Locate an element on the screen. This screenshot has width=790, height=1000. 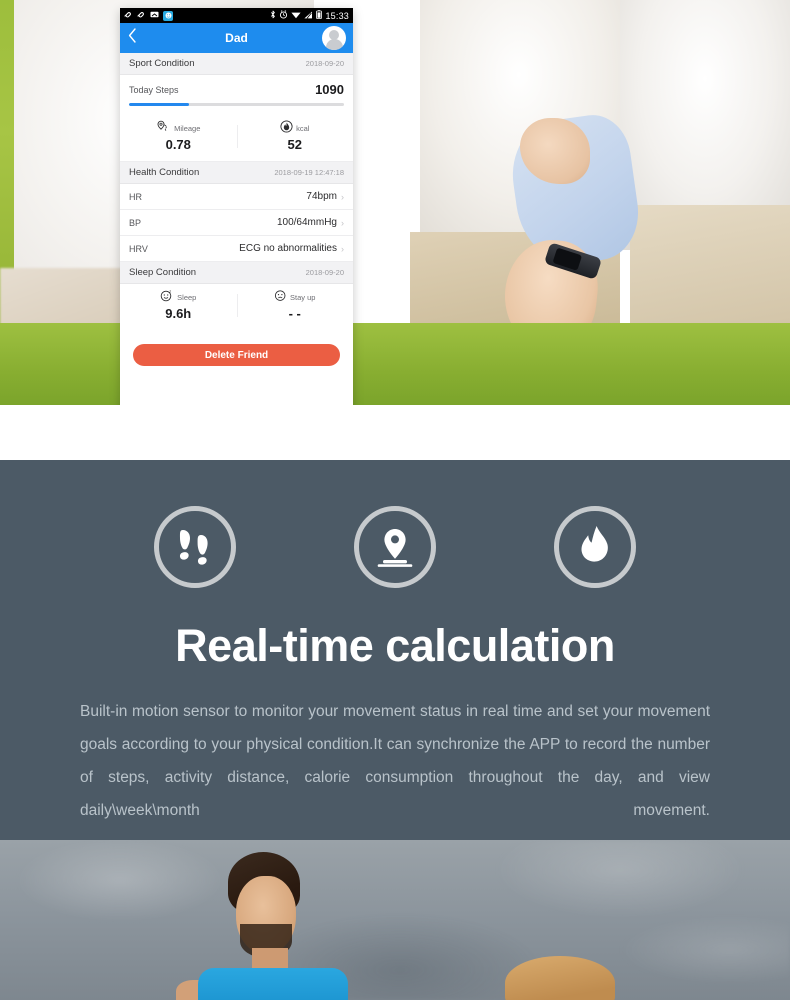
hr-value-wrap: 74bpm › is located at coordinates (325, 196).